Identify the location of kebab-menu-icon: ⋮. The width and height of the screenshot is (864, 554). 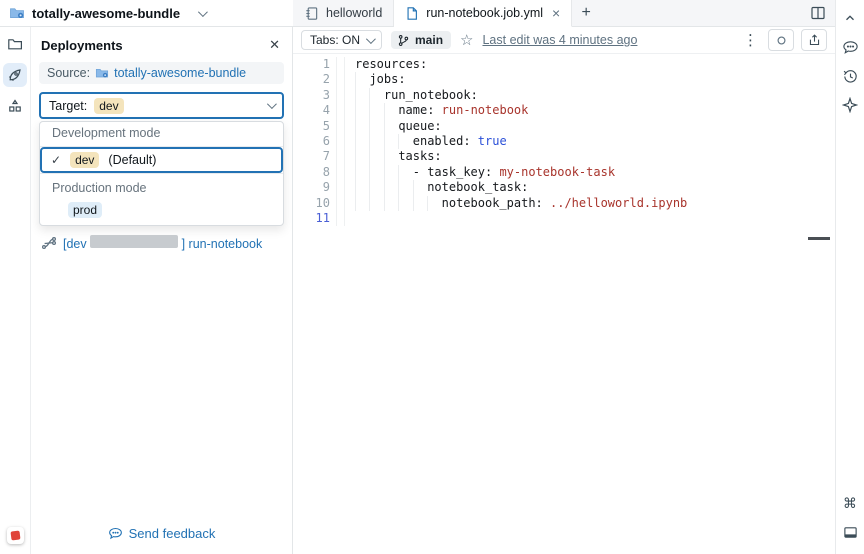
(750, 40).